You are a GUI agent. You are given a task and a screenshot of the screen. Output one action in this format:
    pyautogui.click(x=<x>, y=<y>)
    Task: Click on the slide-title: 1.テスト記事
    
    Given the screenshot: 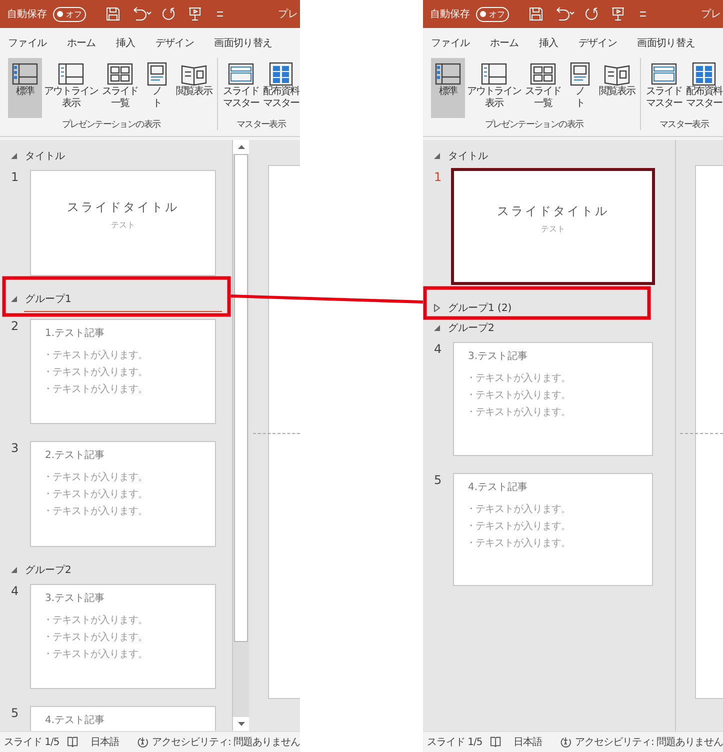 What is the action you would take?
    pyautogui.click(x=75, y=333)
    